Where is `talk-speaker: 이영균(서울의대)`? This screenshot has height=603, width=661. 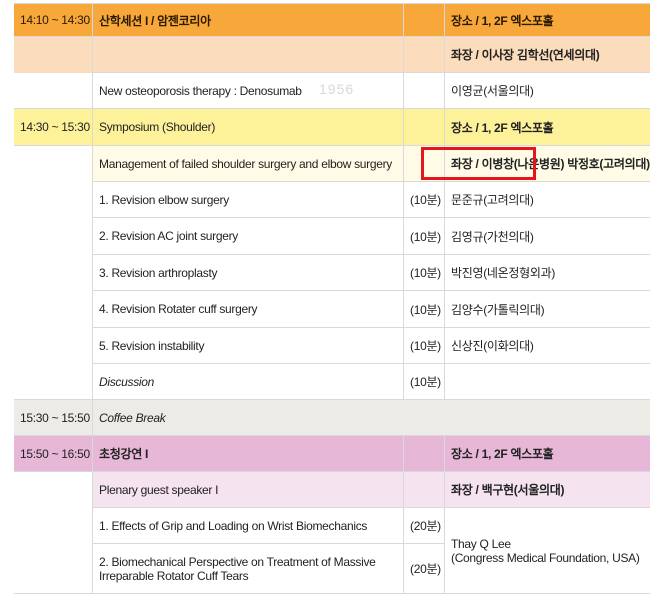 talk-speaker: 이영균(서울의대) is located at coordinates (547, 90).